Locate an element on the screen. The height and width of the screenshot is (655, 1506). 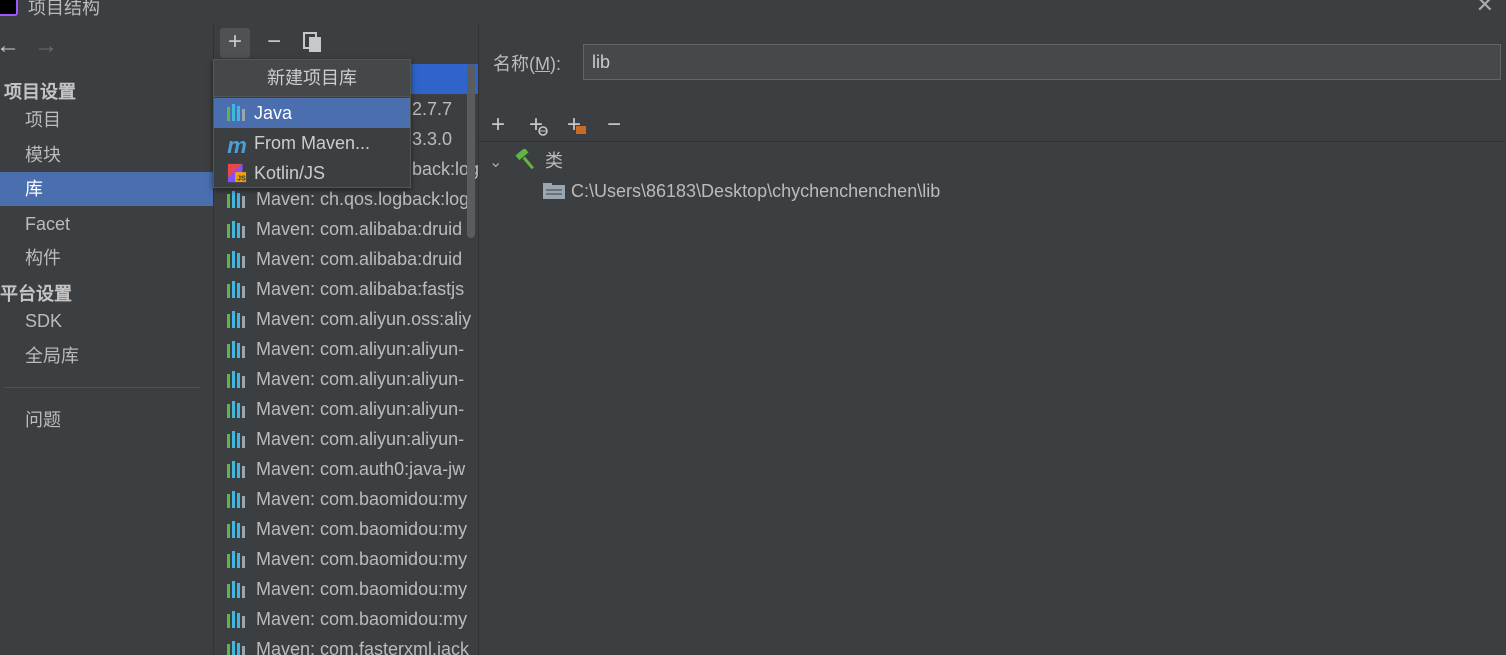
library-name-input is located at coordinates (1042, 62).